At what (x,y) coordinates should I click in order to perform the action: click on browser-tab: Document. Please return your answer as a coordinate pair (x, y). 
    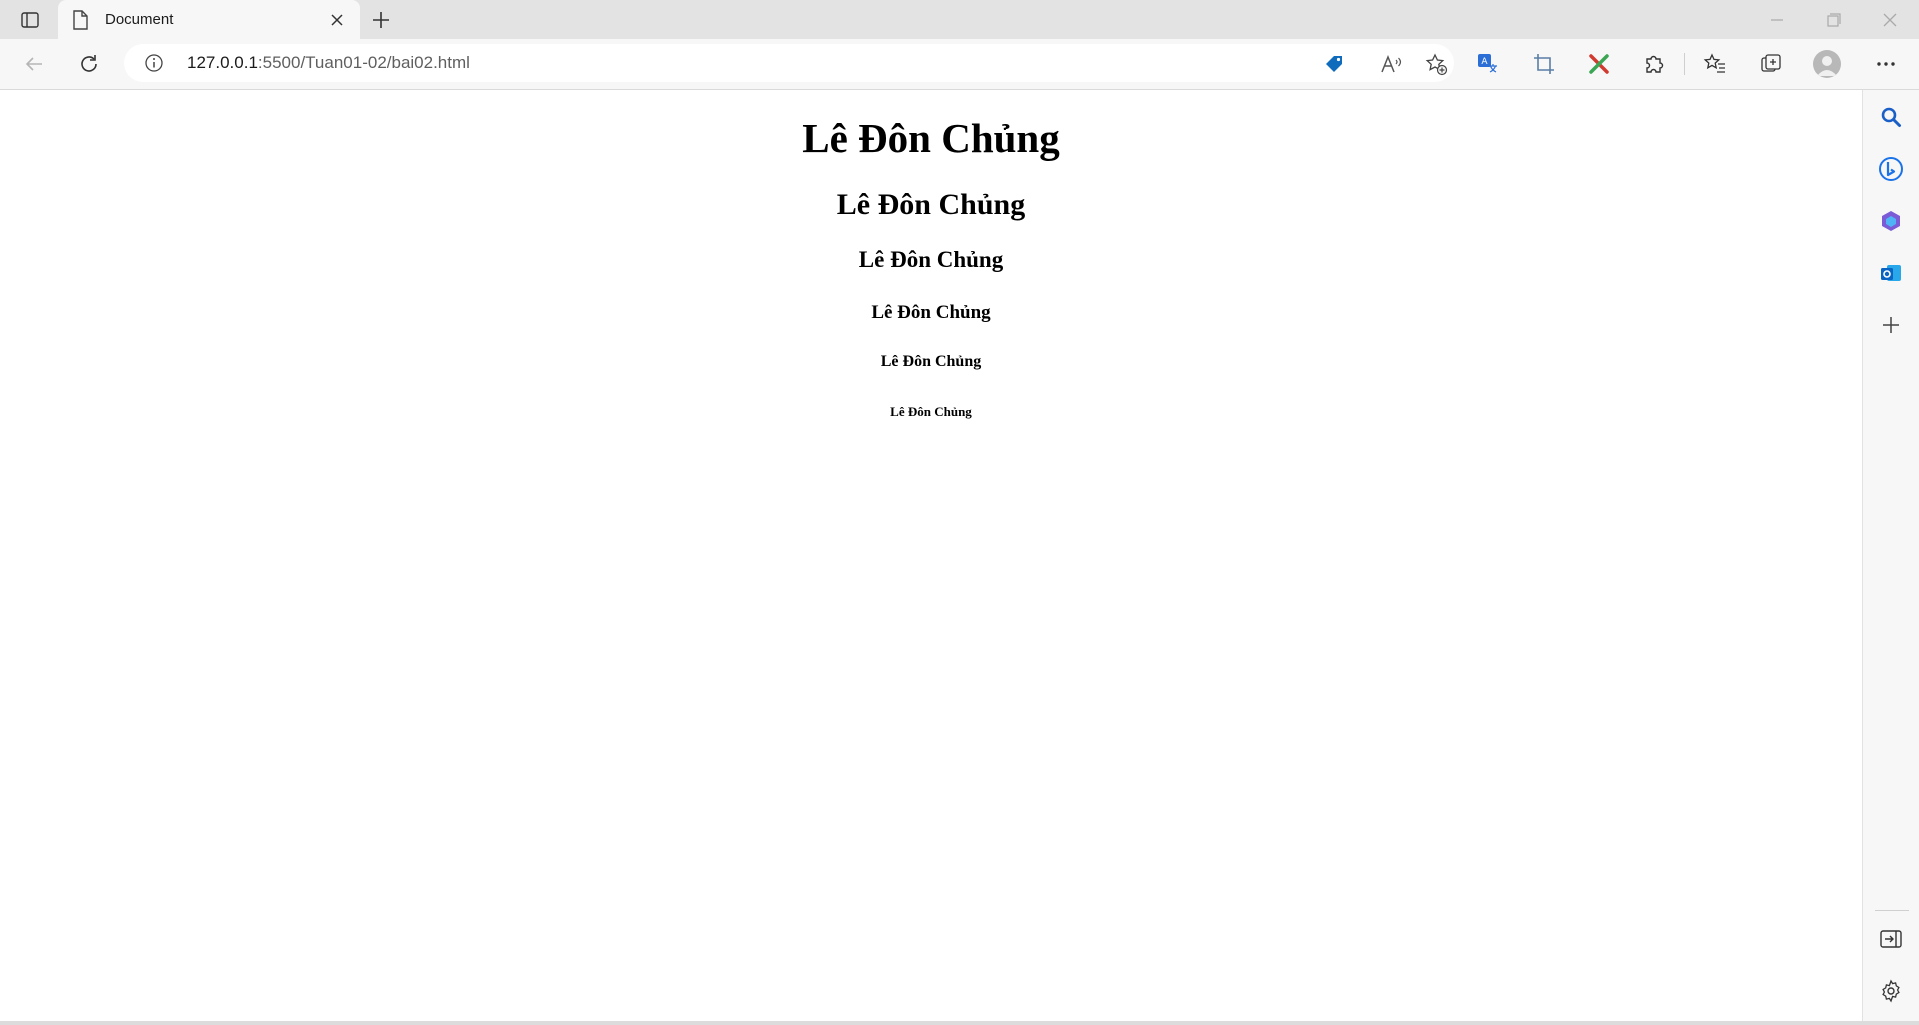
    Looking at the image, I should click on (209, 19).